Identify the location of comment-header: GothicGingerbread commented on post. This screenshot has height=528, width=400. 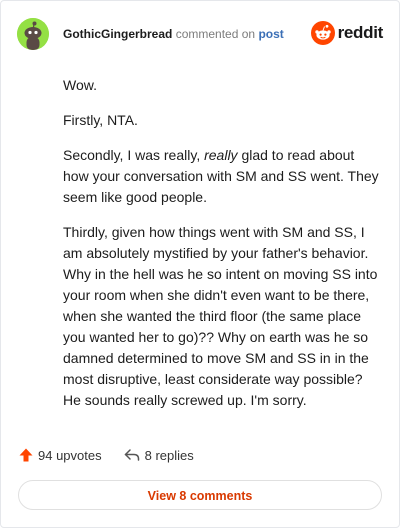
(150, 34).